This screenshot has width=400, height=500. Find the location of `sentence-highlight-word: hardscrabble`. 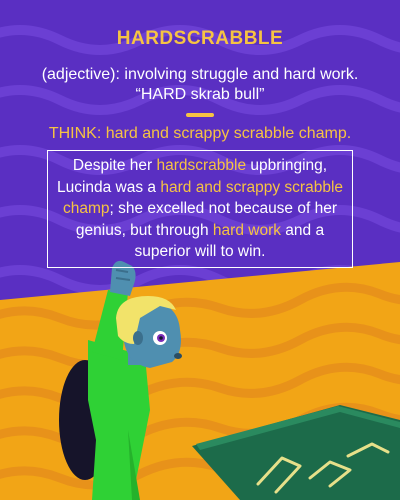

sentence-highlight-word: hardscrabble is located at coordinates (201, 165).